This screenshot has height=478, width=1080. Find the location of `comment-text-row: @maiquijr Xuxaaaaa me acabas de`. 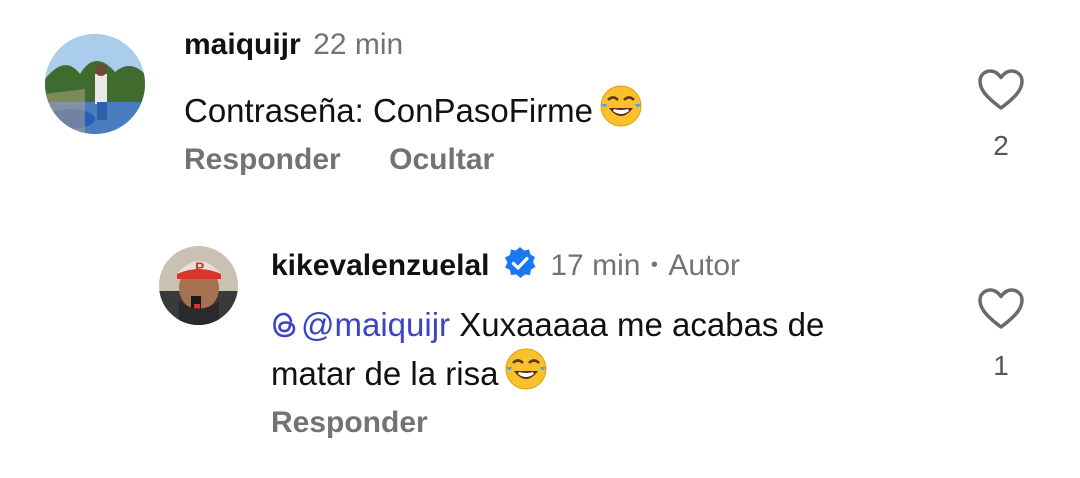

comment-text-row: @maiquijr Xuxaaaaa me acabas de is located at coordinates (547, 327).